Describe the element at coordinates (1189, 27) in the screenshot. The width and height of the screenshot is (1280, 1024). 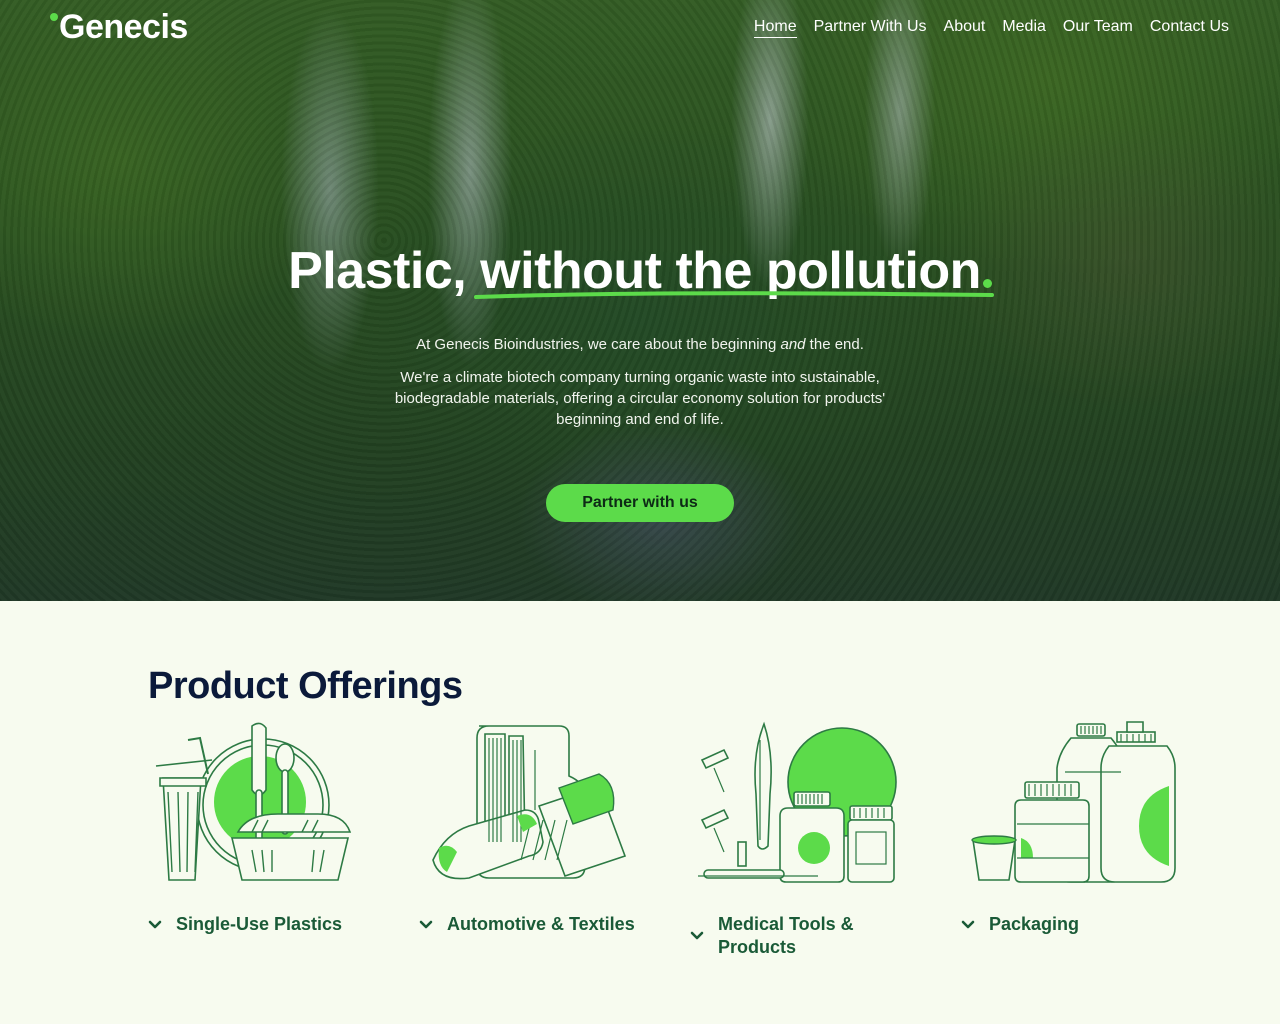
I see `nav-contact-us: Contact Us` at that location.